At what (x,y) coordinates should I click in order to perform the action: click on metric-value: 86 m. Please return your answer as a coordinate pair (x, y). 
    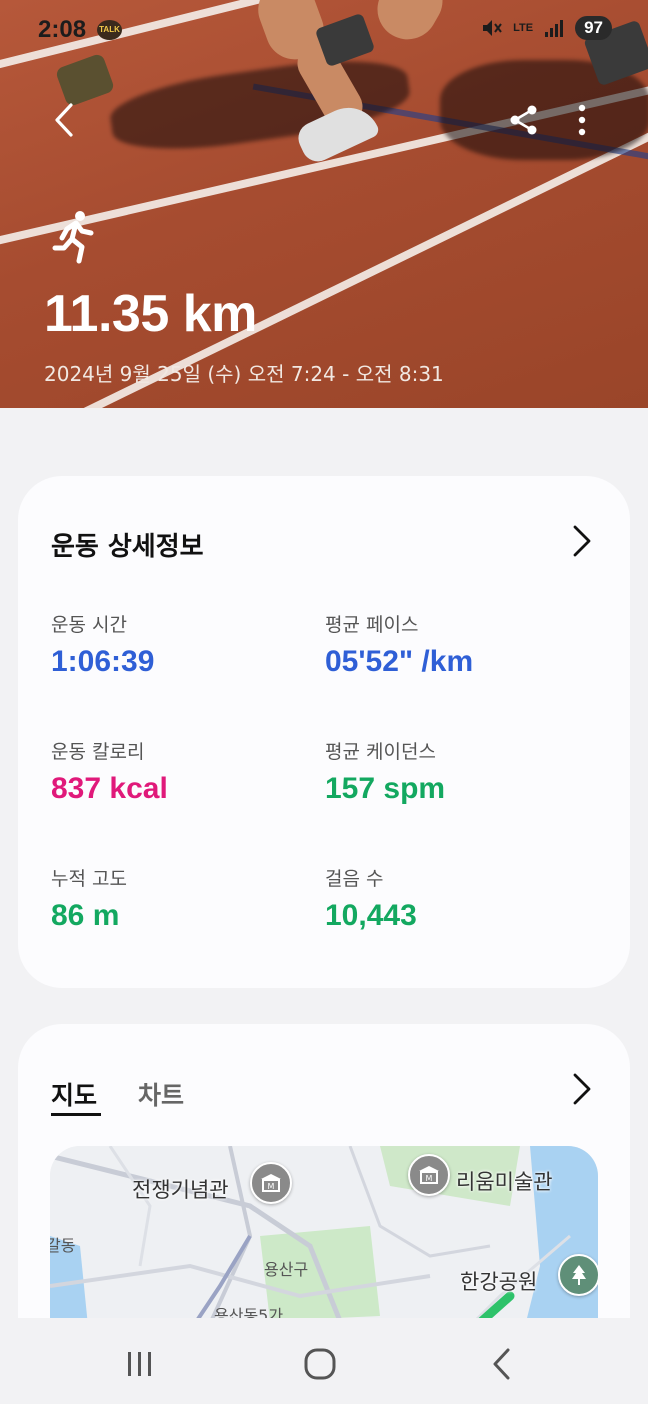
    Looking at the image, I should click on (85, 915).